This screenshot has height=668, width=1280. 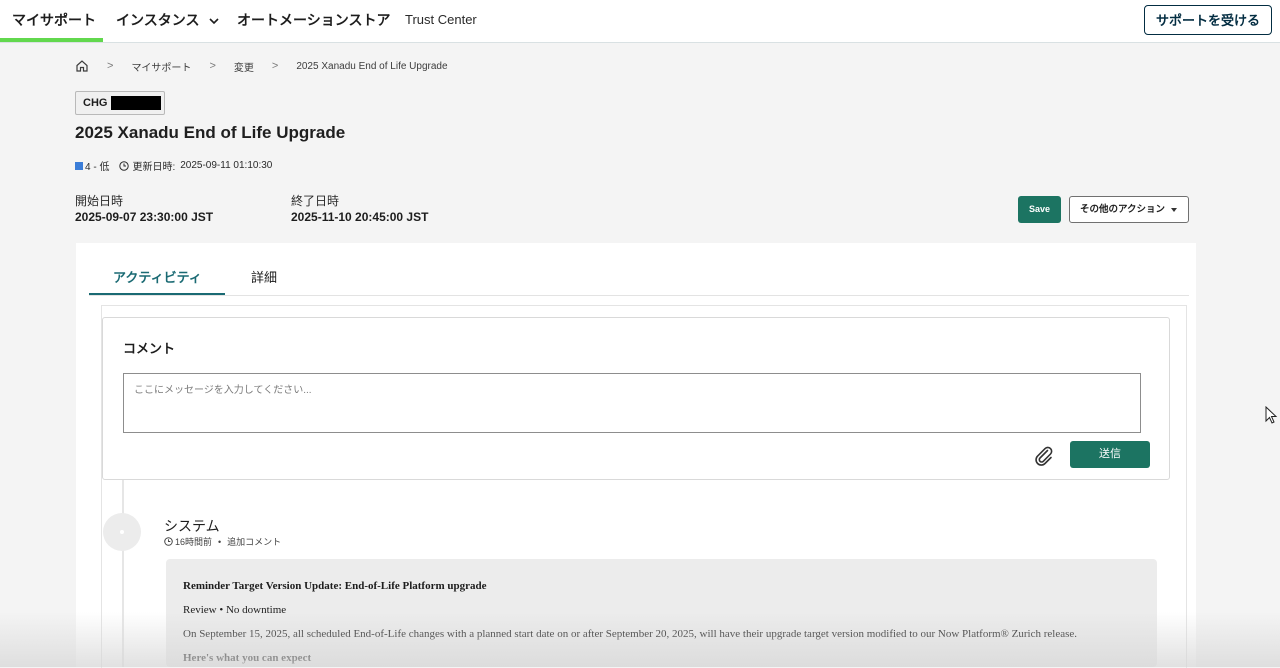 What do you see at coordinates (315, 201) in the screenshot?
I see `end-label: 終了日時` at bounding box center [315, 201].